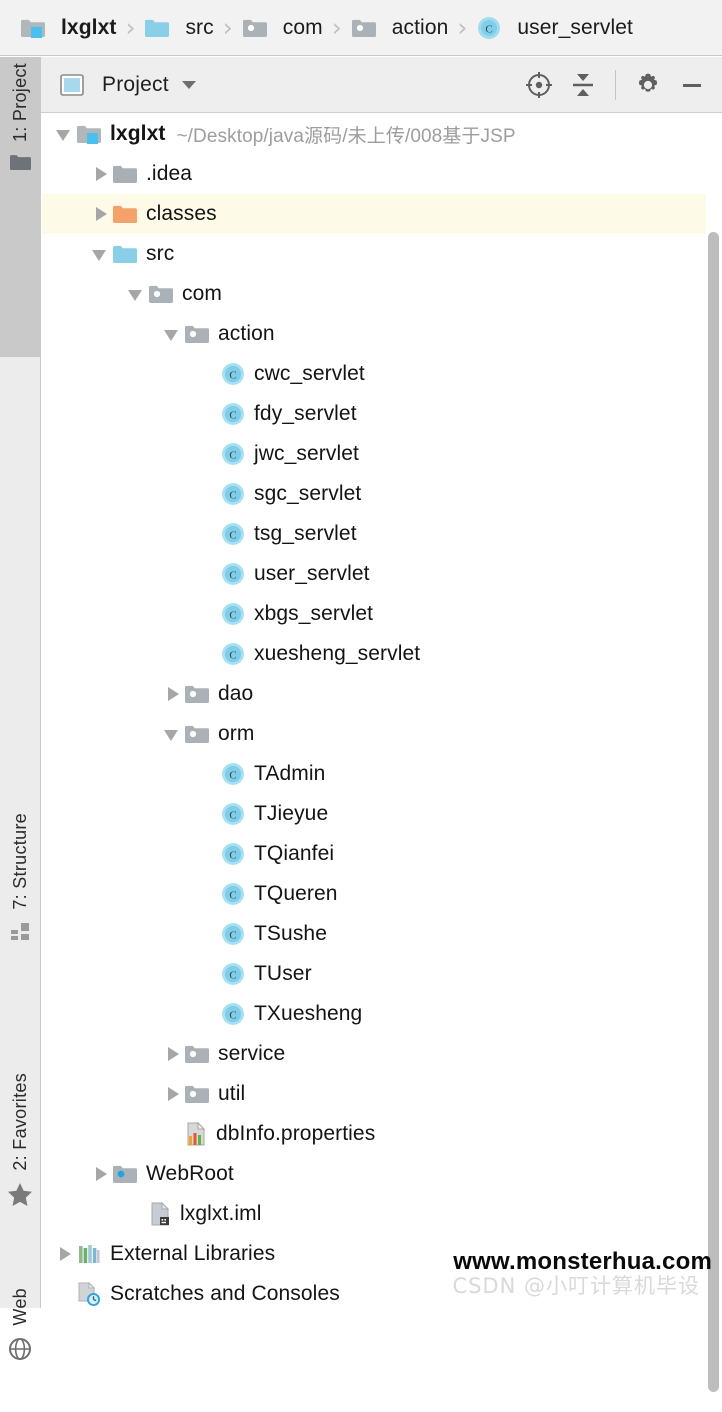 This screenshot has width=722, height=1412. What do you see at coordinates (382, 694) in the screenshot?
I see `tree-row: dao` at bounding box center [382, 694].